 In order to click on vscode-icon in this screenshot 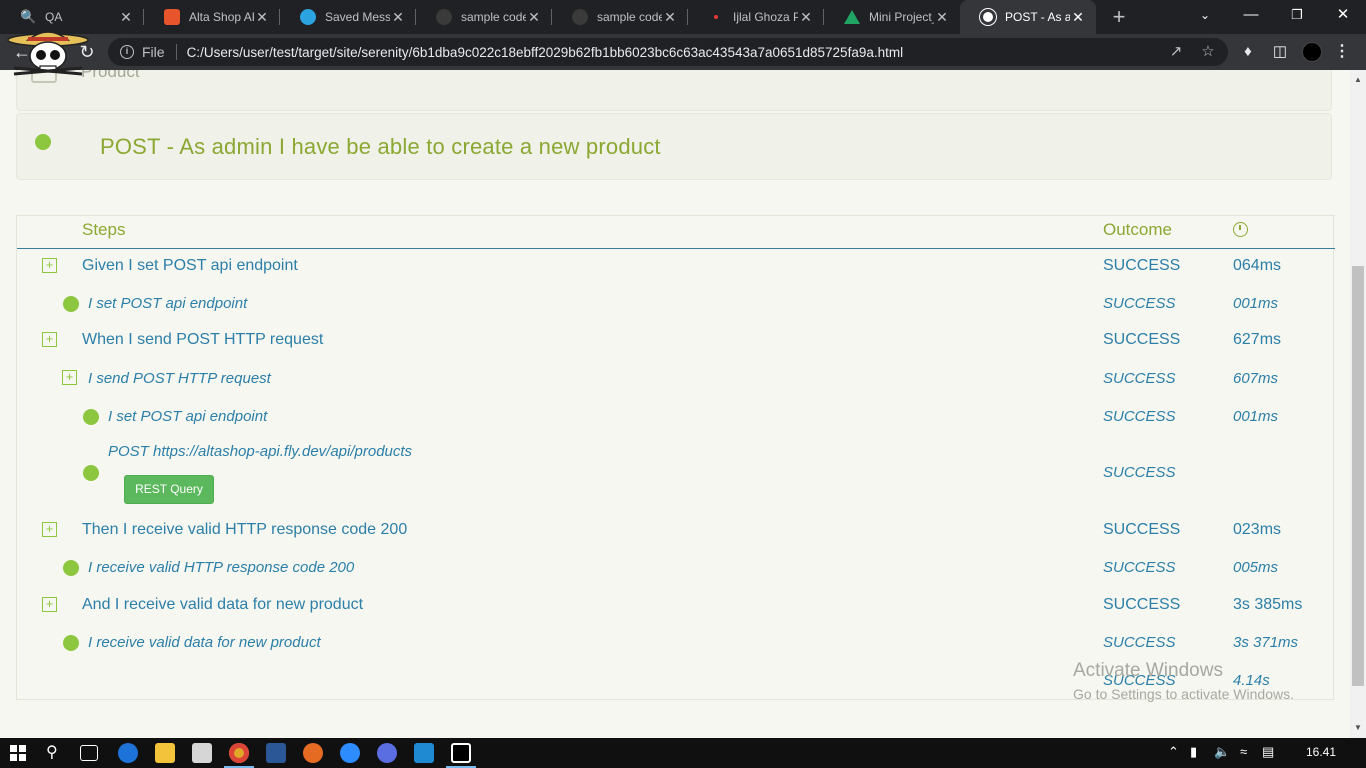, I will do `click(424, 753)`.